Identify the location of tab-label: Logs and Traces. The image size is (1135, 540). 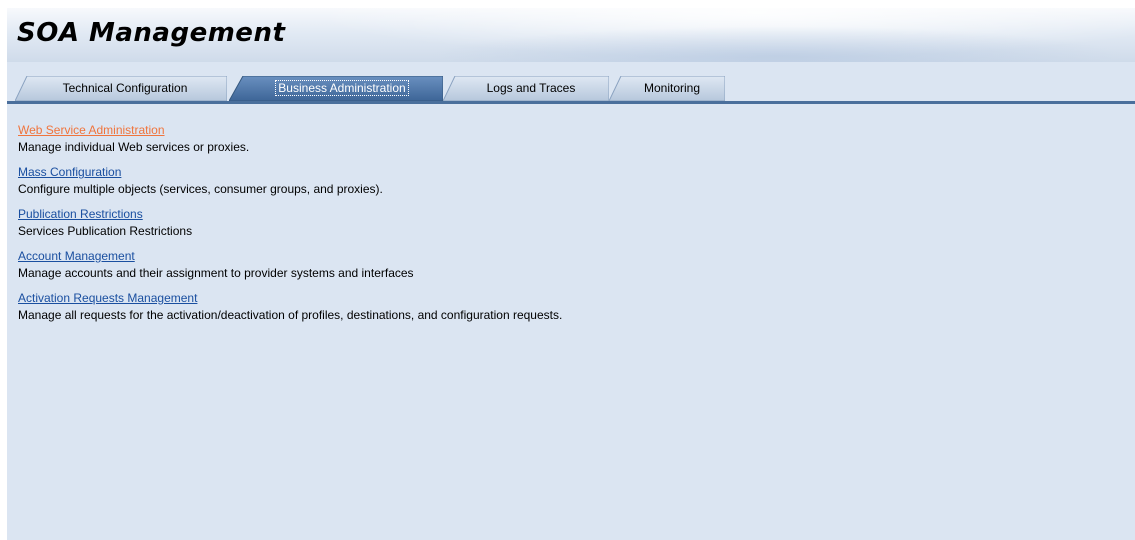
(531, 88).